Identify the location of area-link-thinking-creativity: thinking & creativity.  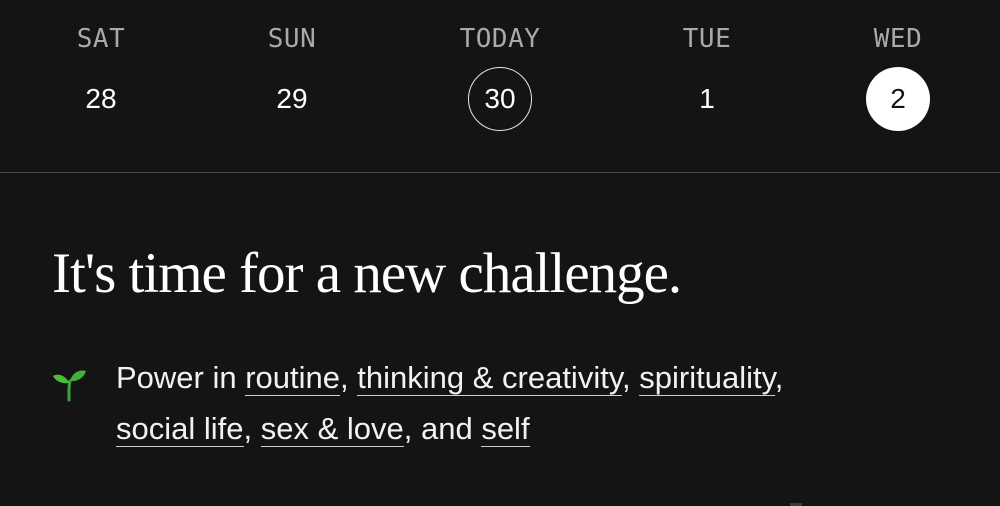
(490, 378).